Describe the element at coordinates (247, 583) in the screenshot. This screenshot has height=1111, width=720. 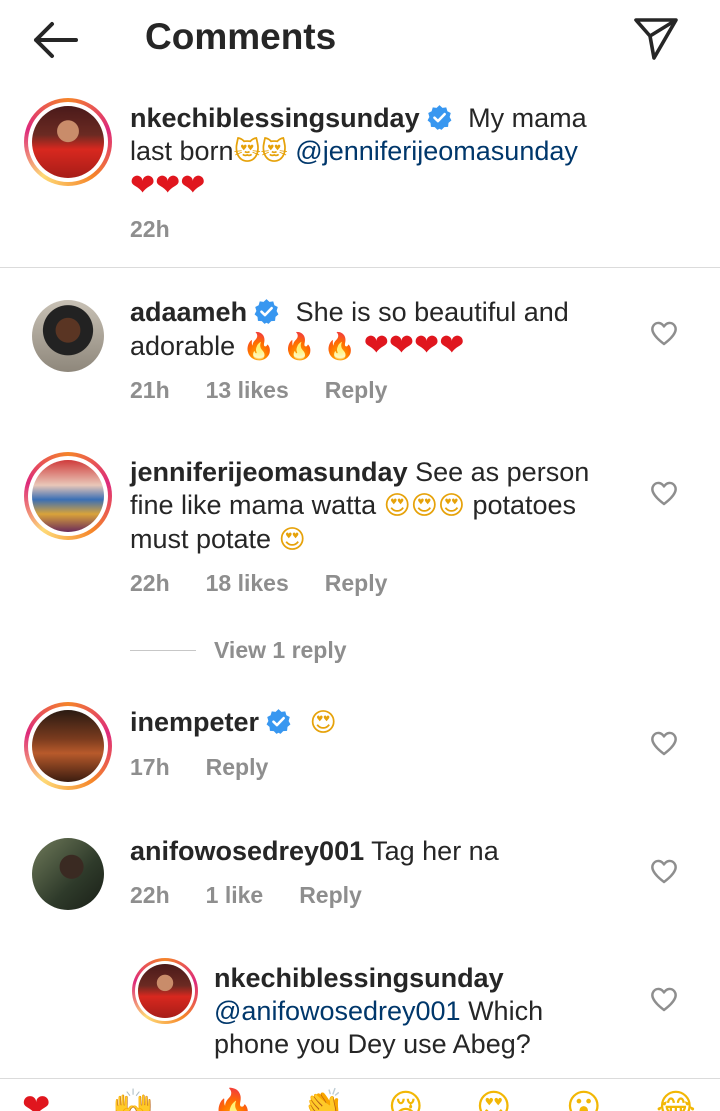
I see `comment-likes: 18 likes` at that location.